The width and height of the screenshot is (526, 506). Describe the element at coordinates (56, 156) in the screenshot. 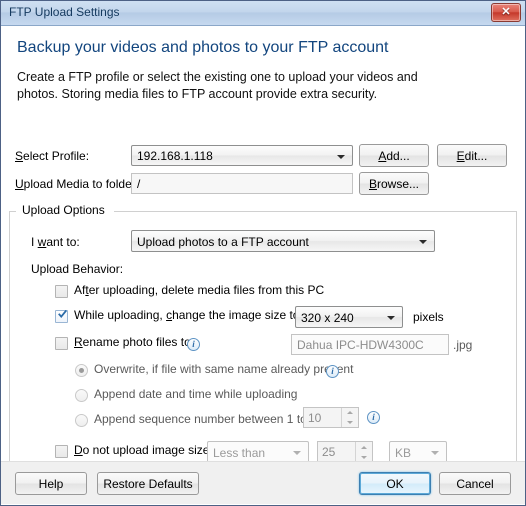

I see `select-profile-label-rest: elect Profile:` at that location.